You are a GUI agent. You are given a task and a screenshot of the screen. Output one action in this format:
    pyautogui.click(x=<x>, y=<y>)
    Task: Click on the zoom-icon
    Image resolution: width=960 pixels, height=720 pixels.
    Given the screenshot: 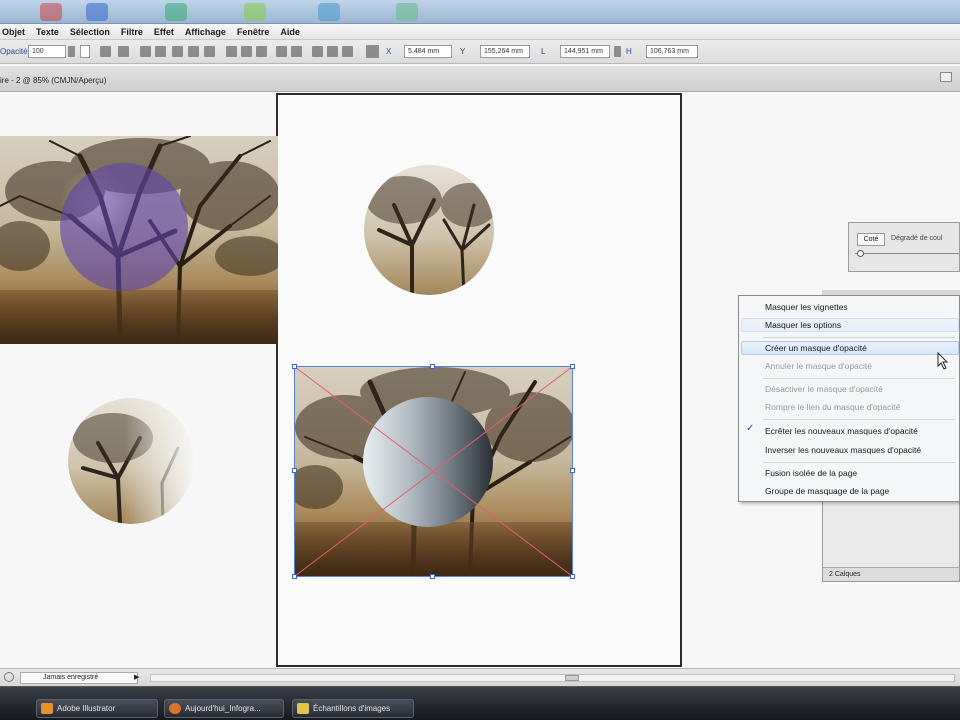 What is the action you would take?
    pyautogui.click(x=9, y=677)
    